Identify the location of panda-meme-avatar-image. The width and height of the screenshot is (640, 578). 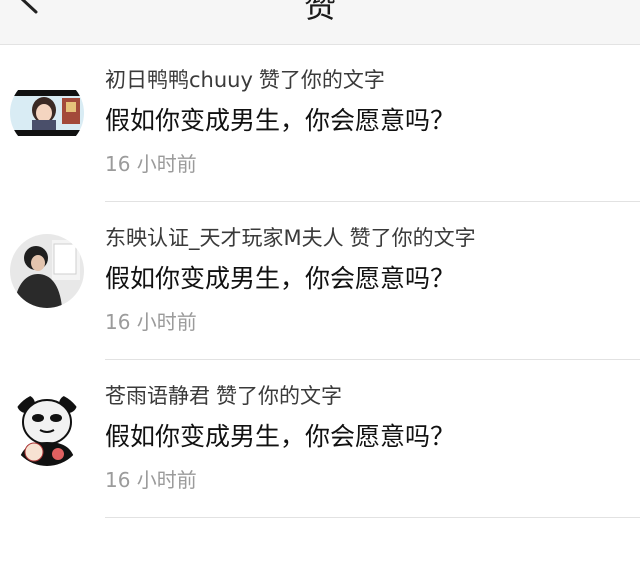
(47, 429).